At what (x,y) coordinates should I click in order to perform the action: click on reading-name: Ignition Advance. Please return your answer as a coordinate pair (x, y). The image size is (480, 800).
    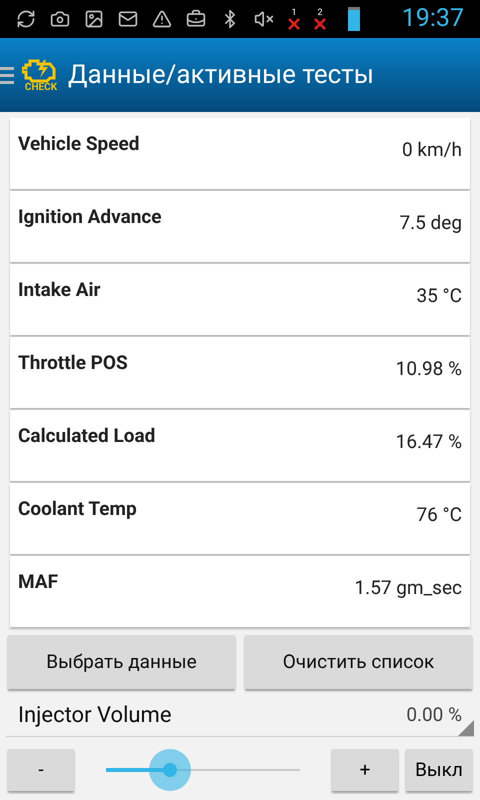
    Looking at the image, I should click on (90, 217).